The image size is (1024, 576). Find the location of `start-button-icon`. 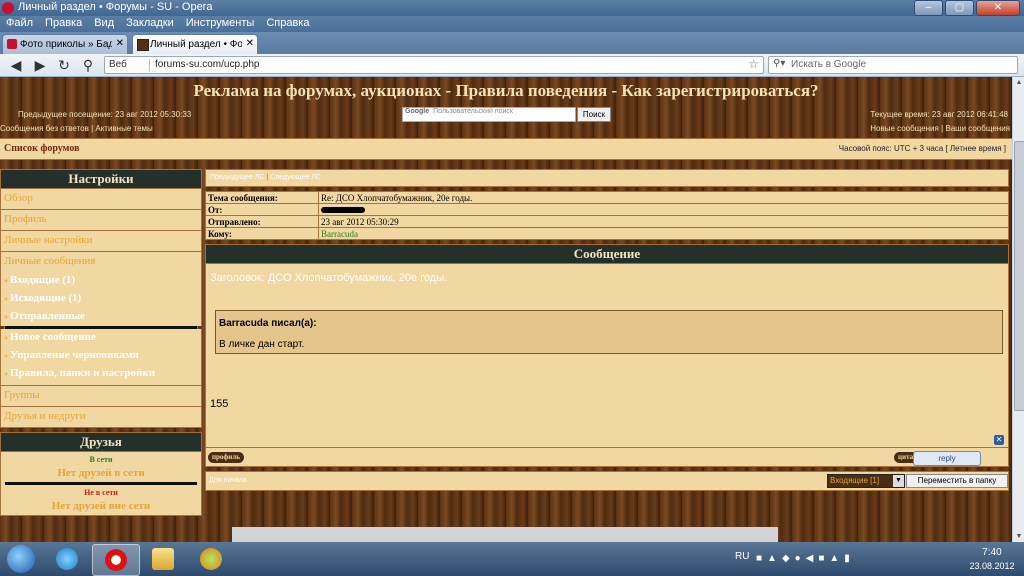

start-button-icon is located at coordinates (21, 559).